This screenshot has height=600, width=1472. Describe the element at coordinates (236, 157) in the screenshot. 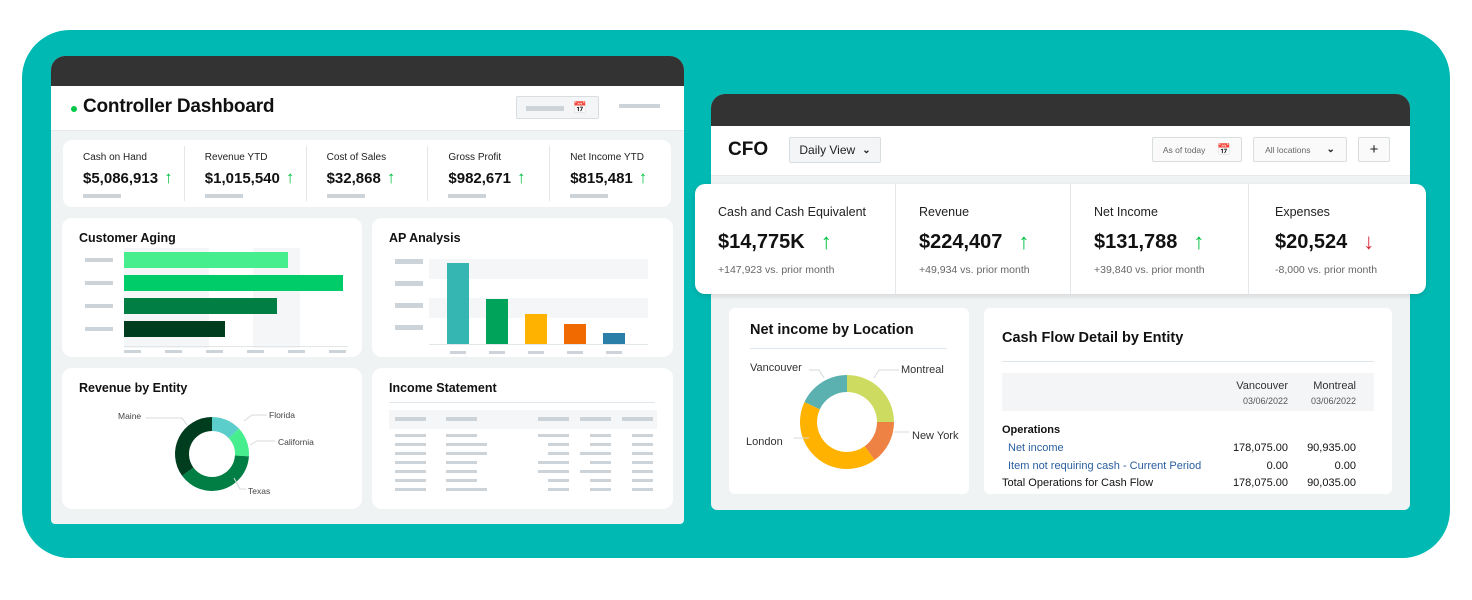

I see `kpi-label: Revenue YTD` at that location.